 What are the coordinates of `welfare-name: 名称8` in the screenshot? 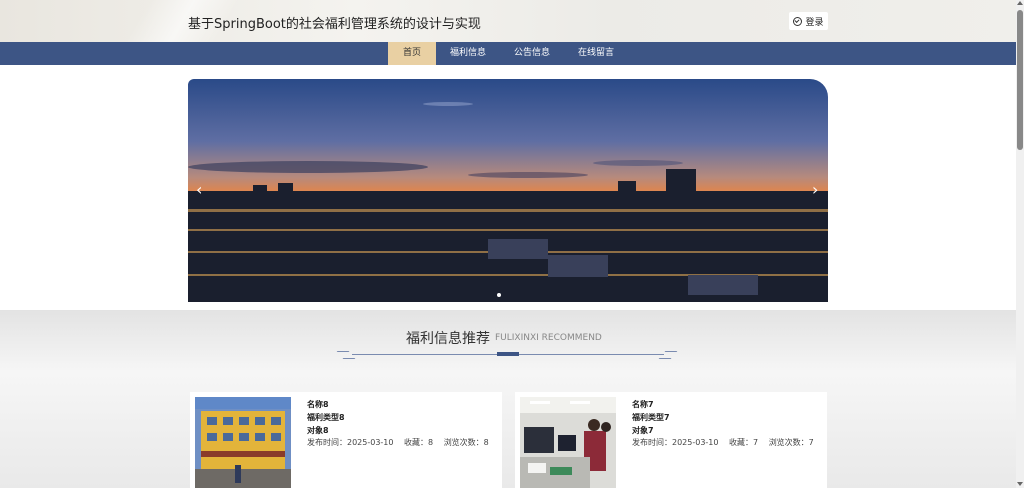 It's located at (318, 404).